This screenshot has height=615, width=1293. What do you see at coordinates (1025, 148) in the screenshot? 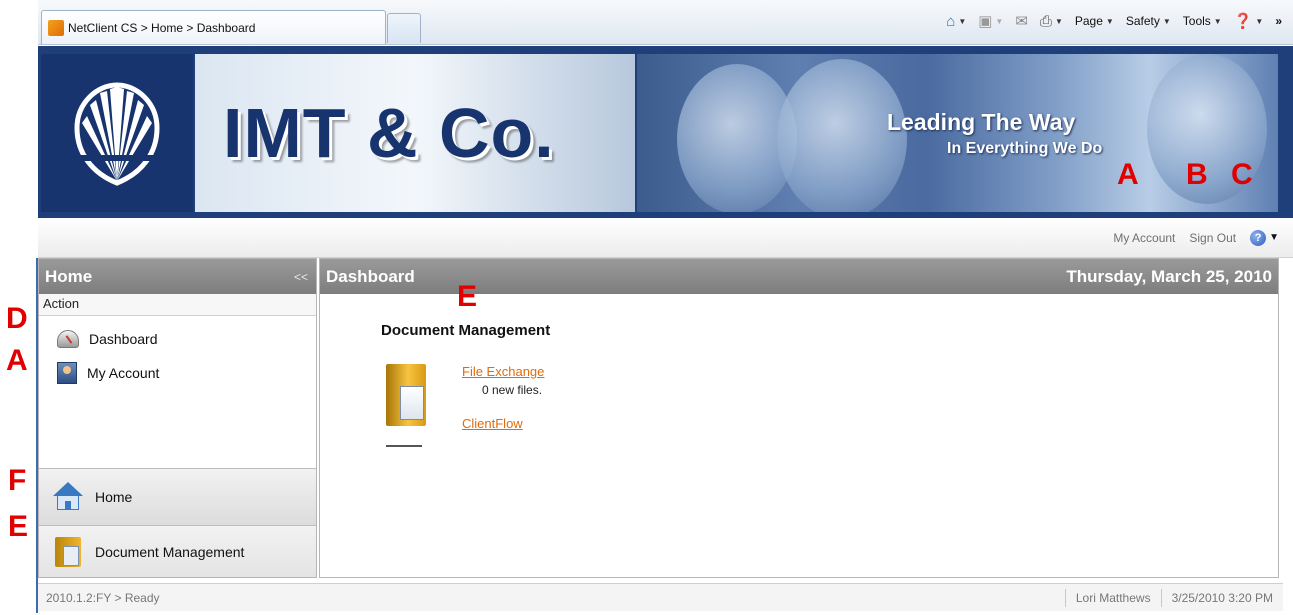
I see `banner-tagline-2: In Everything We Do` at bounding box center [1025, 148].